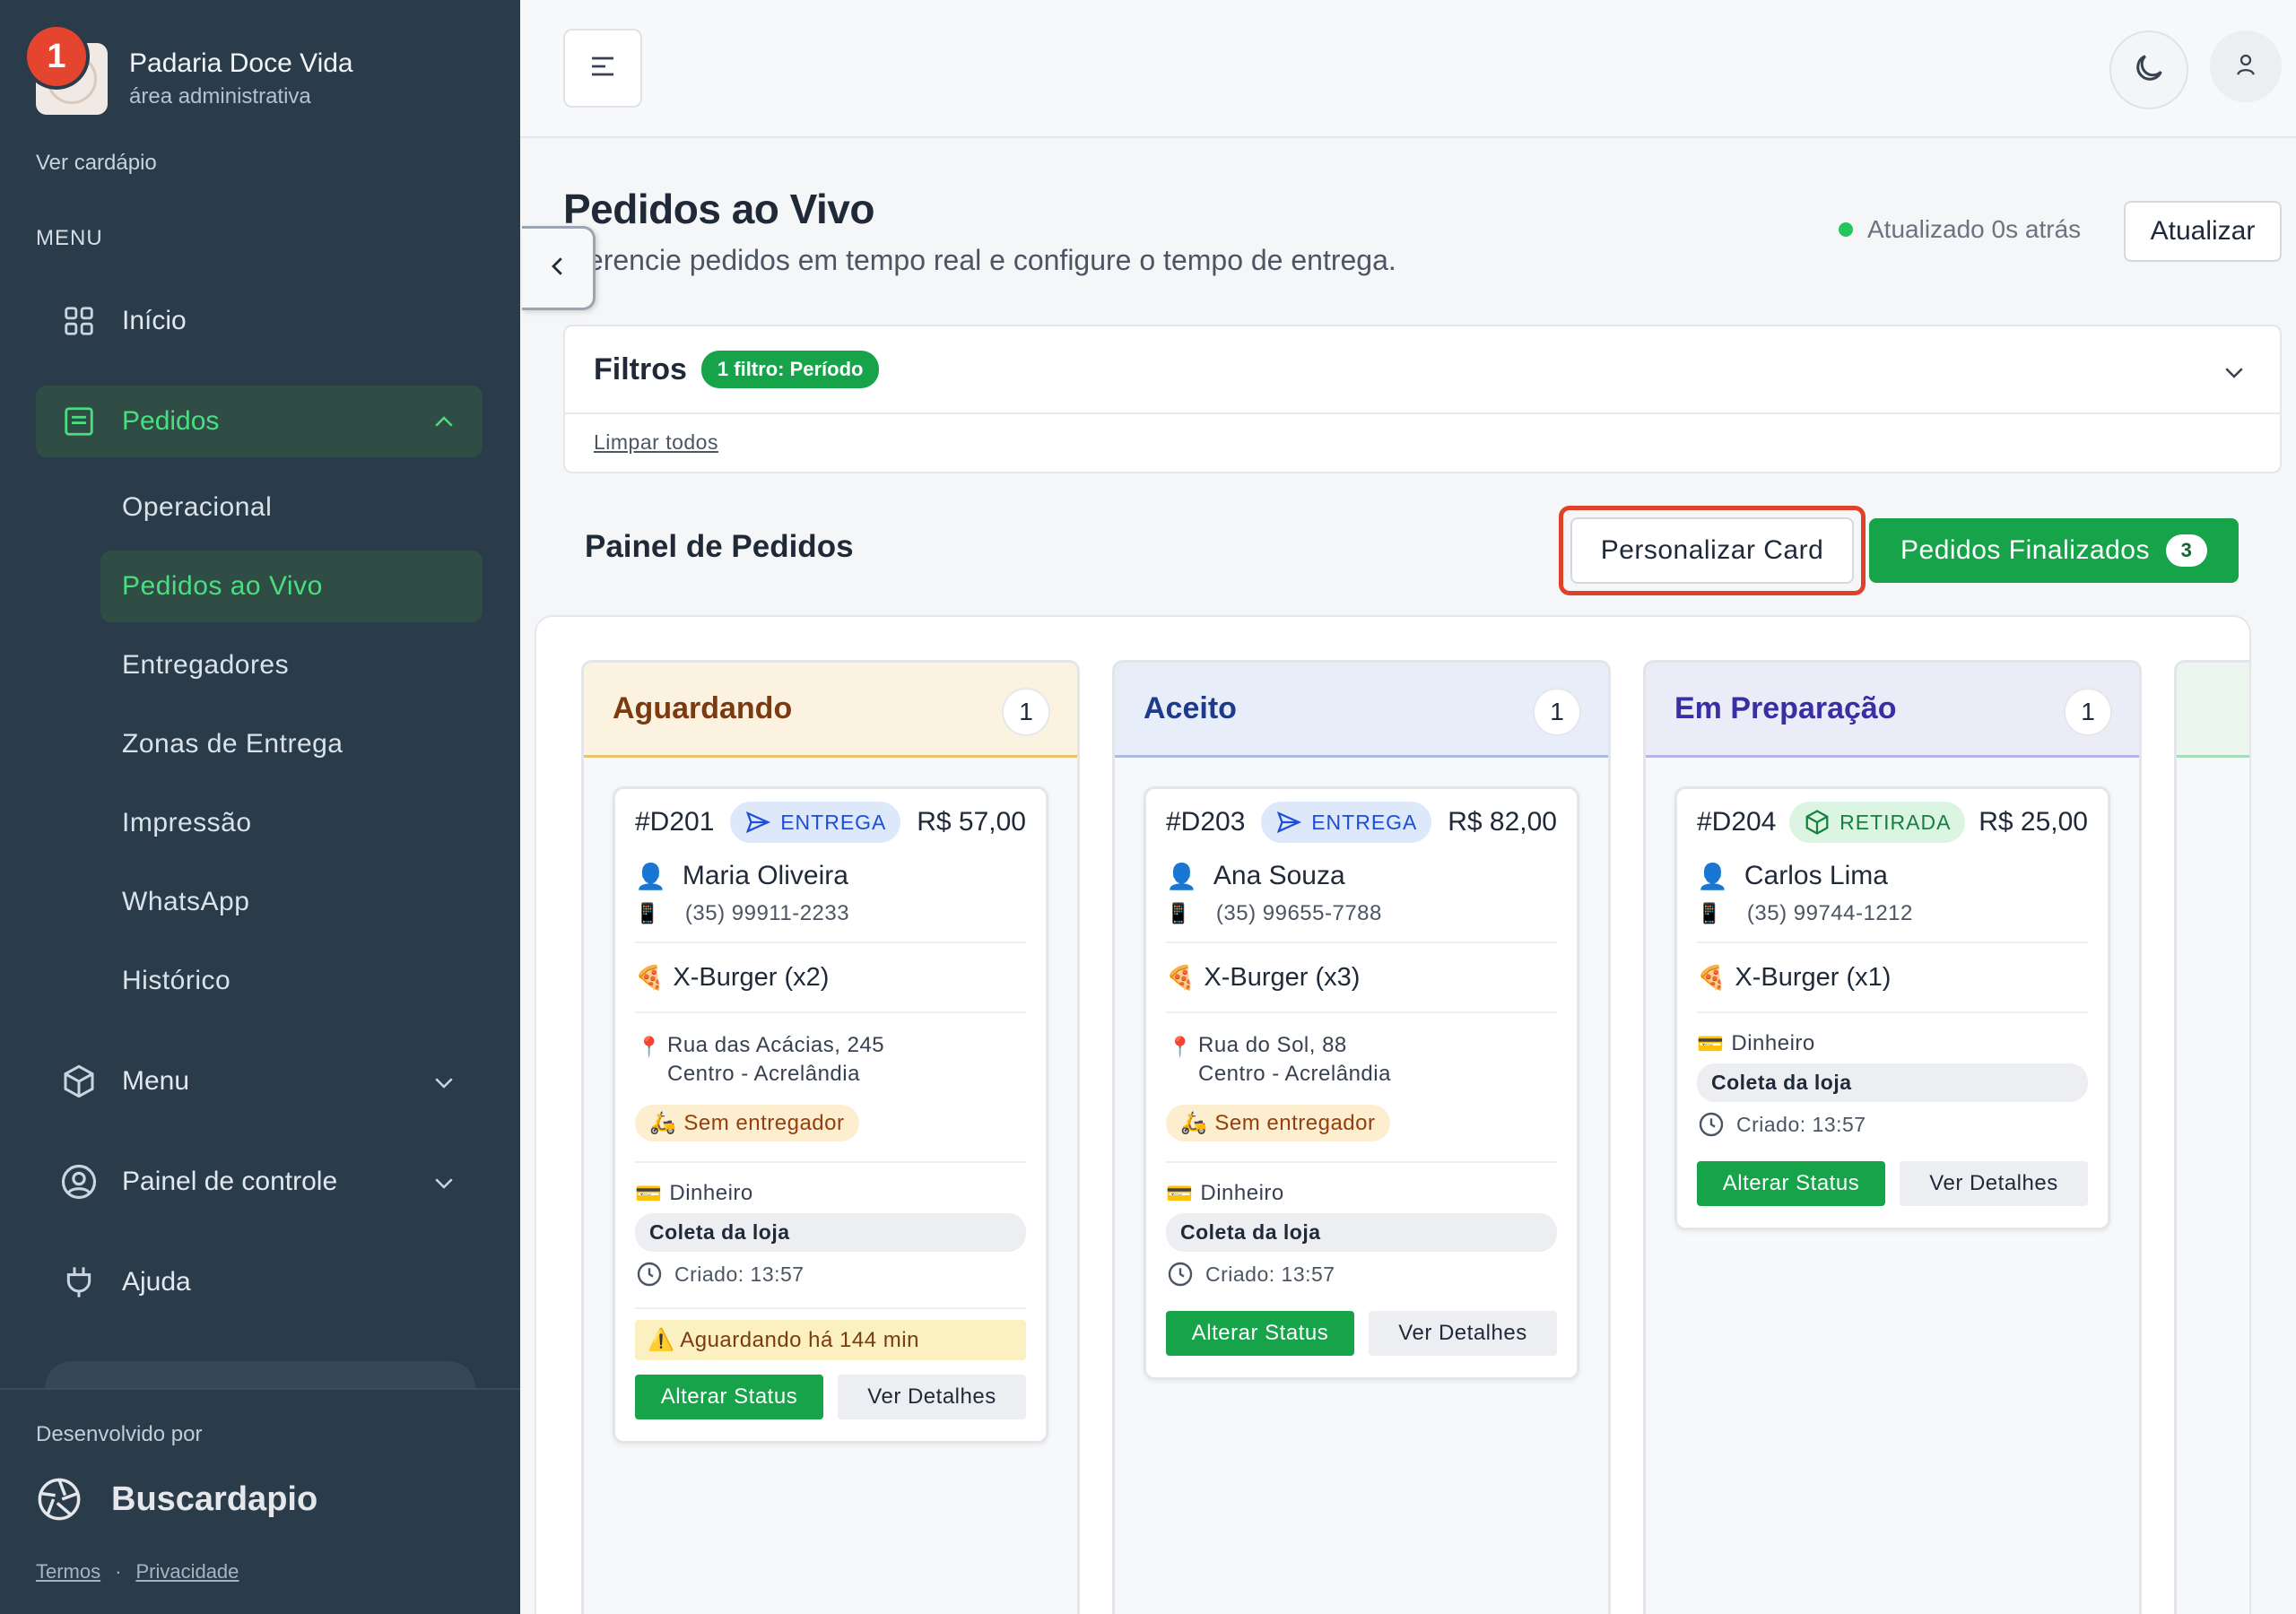  What do you see at coordinates (1282, 977) in the screenshot?
I see `order-items: X-Burger (x3)` at bounding box center [1282, 977].